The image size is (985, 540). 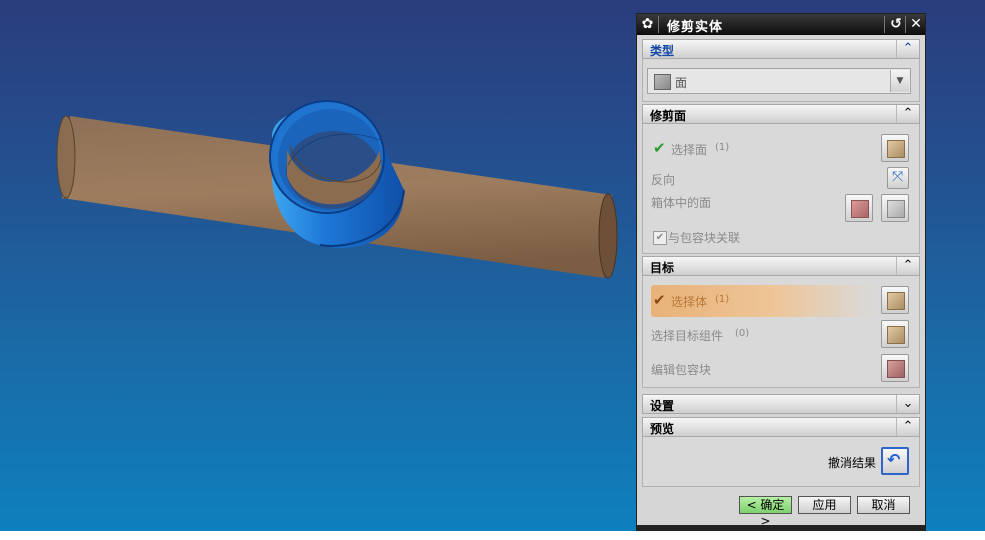 I want to click on chevron-down-icon: ⌄, so click(x=907, y=404).